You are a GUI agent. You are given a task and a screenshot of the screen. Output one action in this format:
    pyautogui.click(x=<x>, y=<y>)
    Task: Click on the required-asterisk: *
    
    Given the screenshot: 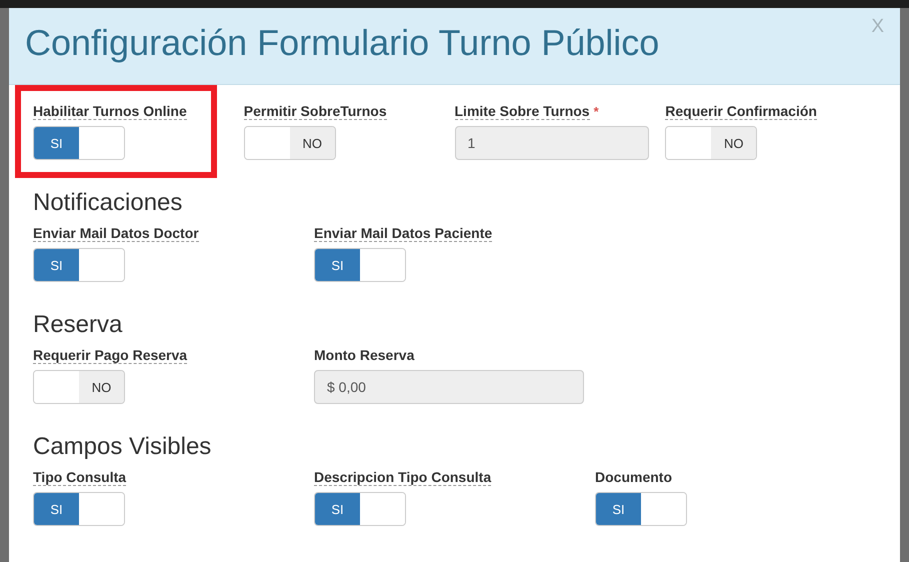 What is the action you would take?
    pyautogui.click(x=596, y=111)
    